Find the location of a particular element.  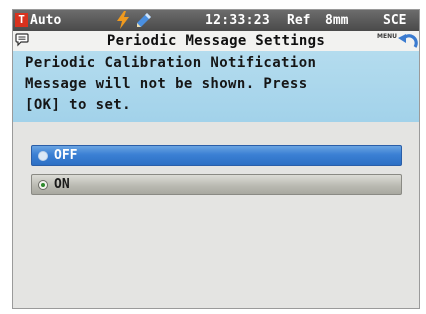

ref-indicator: Ref is located at coordinates (299, 20).